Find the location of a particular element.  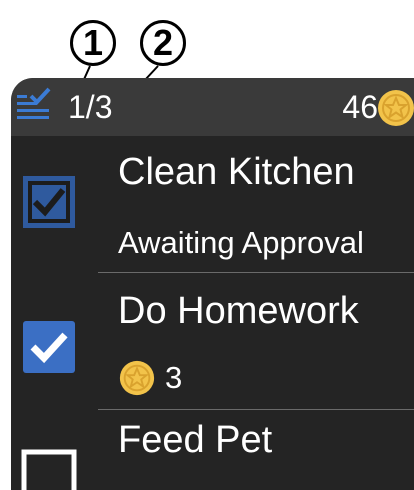

callout-1: 1 is located at coordinates (93, 43).